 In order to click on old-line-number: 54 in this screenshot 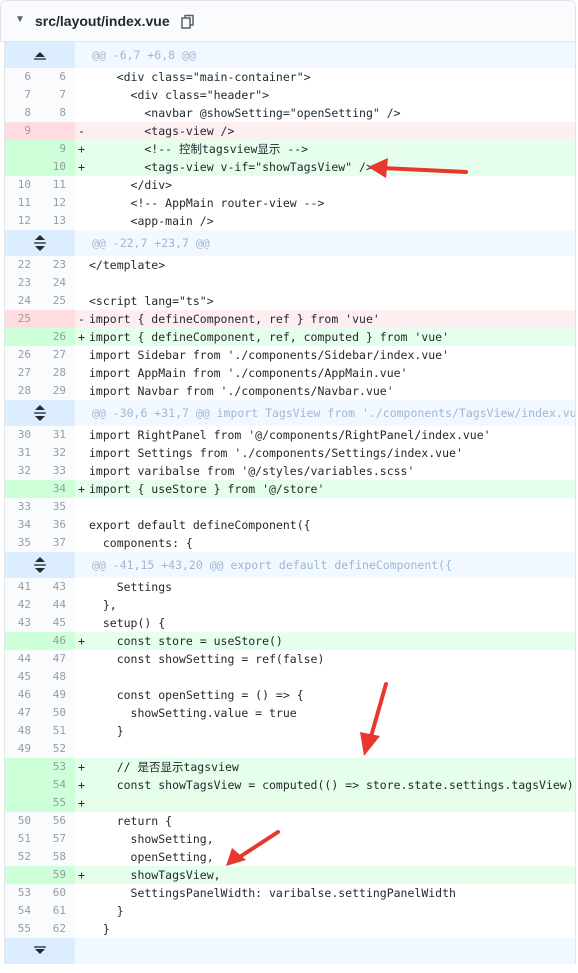, I will do `click(22, 911)`.